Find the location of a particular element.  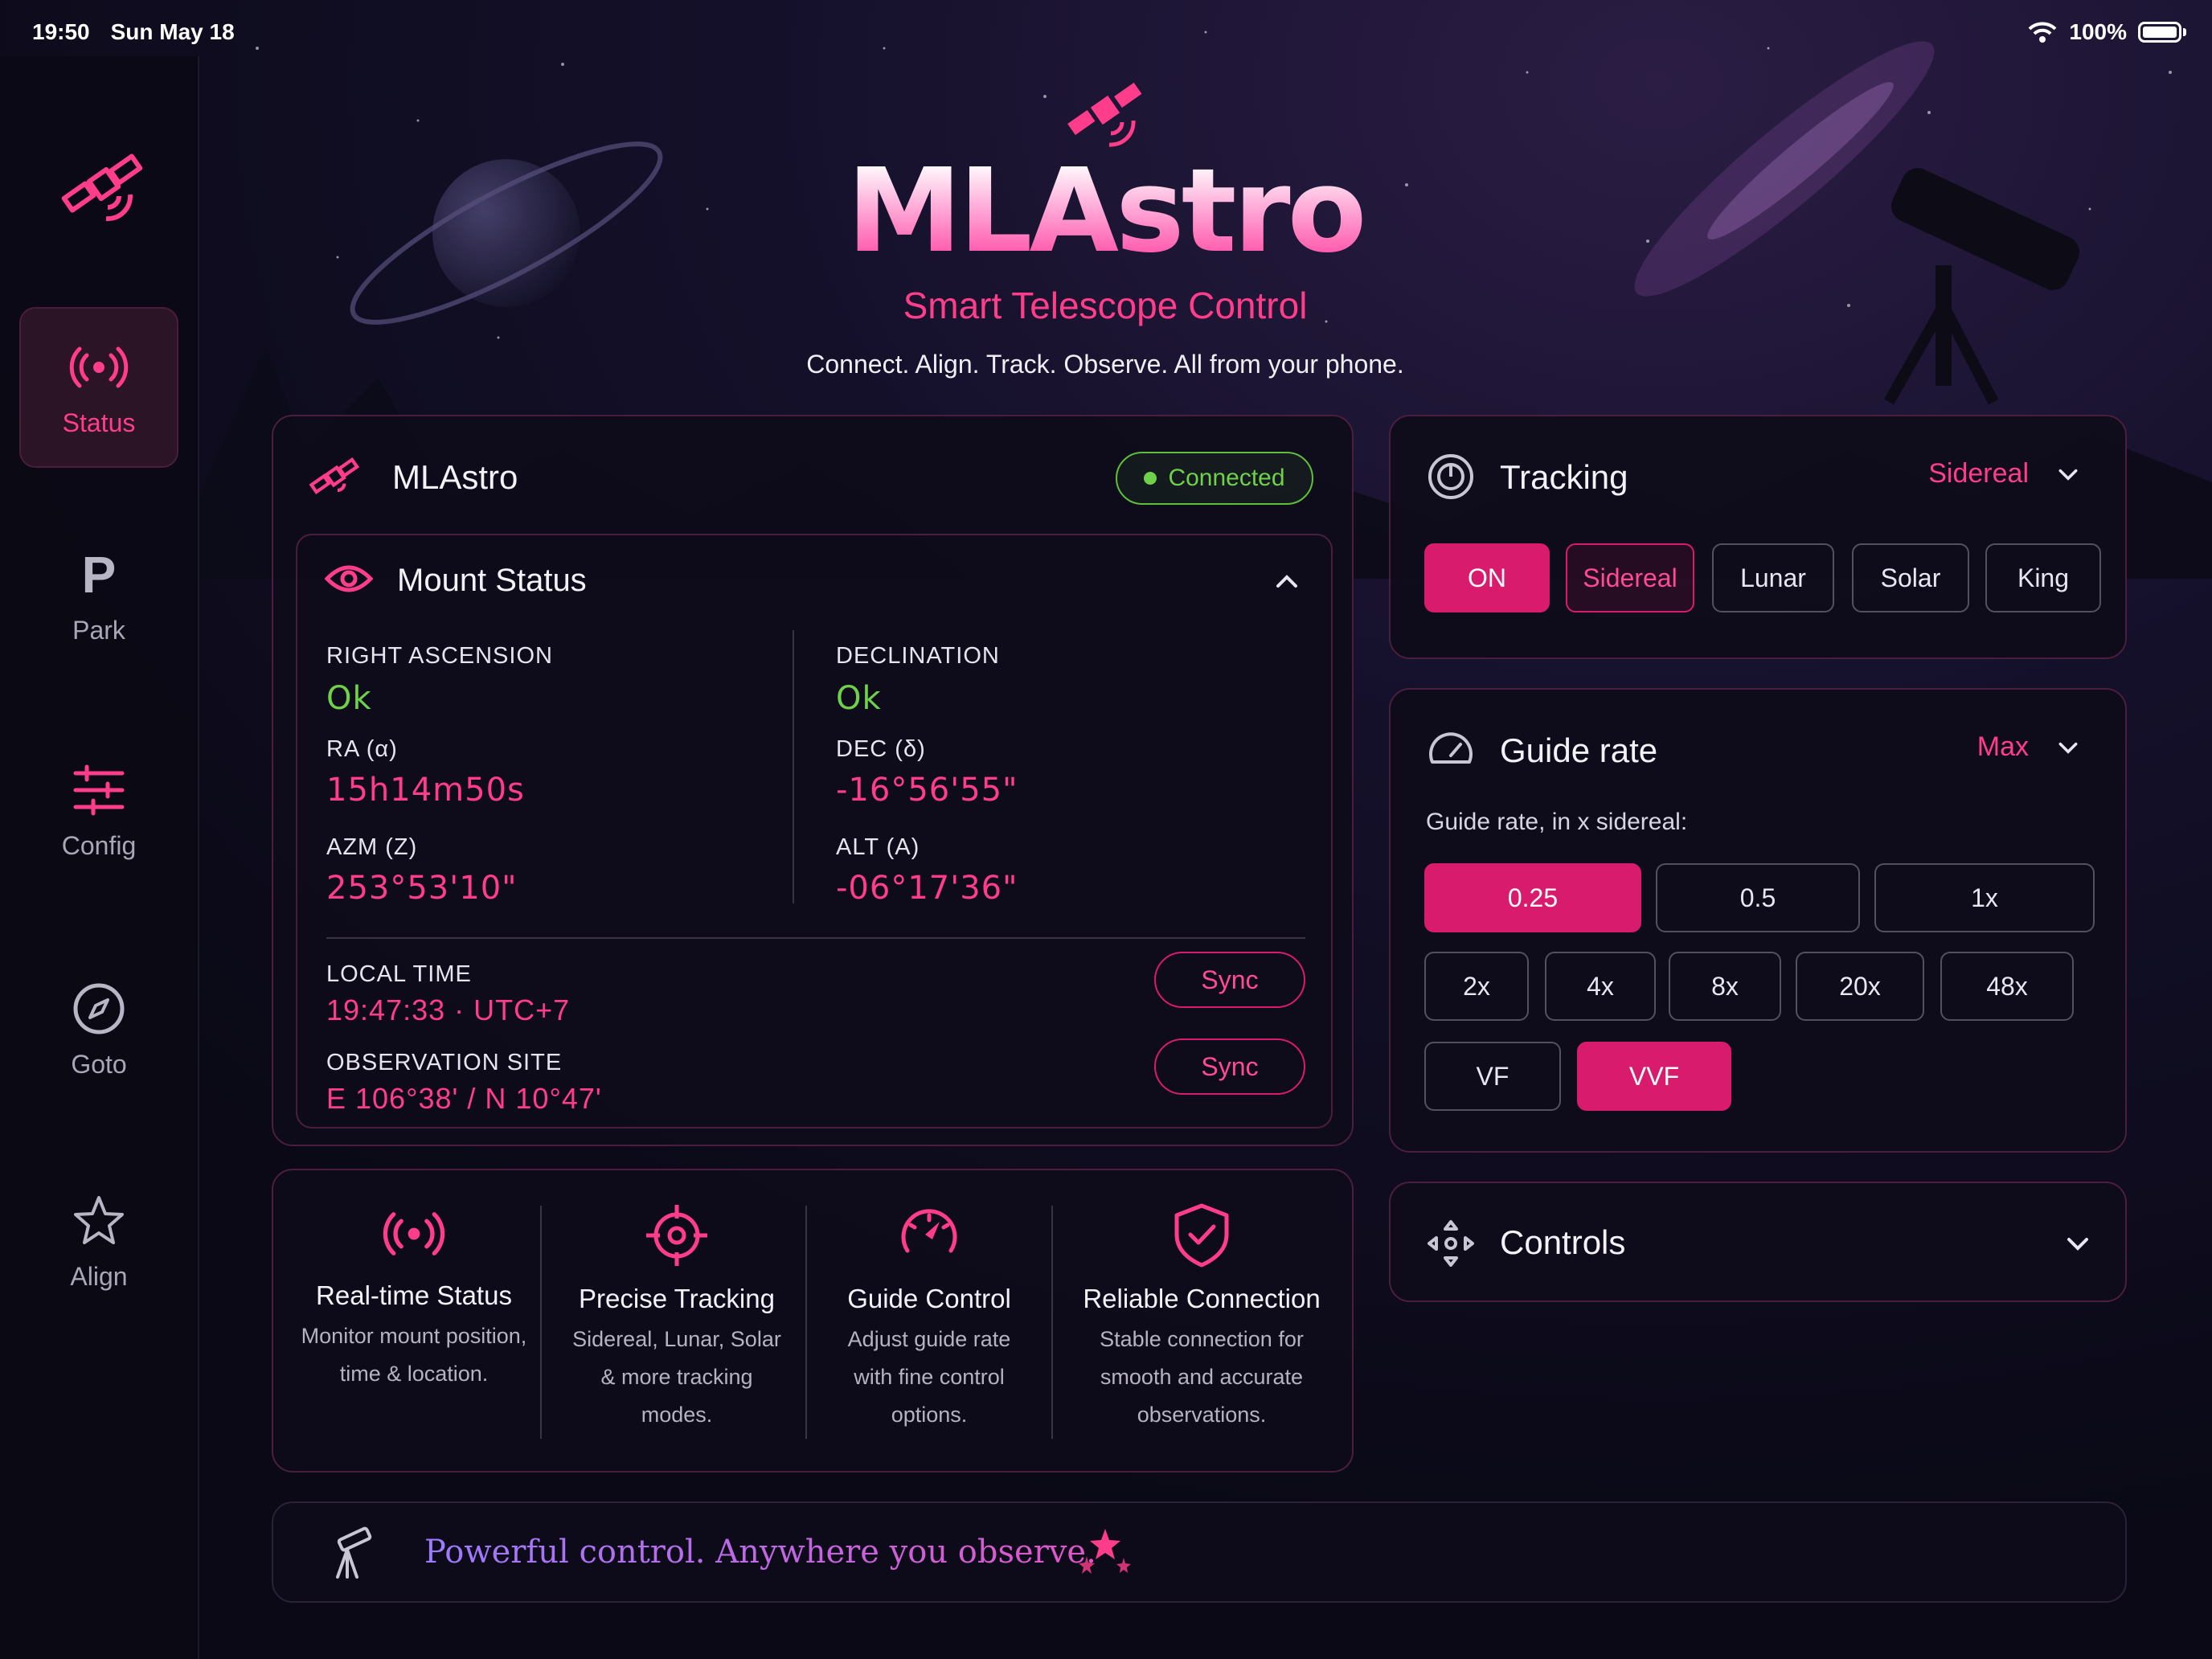

sidebar-item-align: Align is located at coordinates (98, 1241).